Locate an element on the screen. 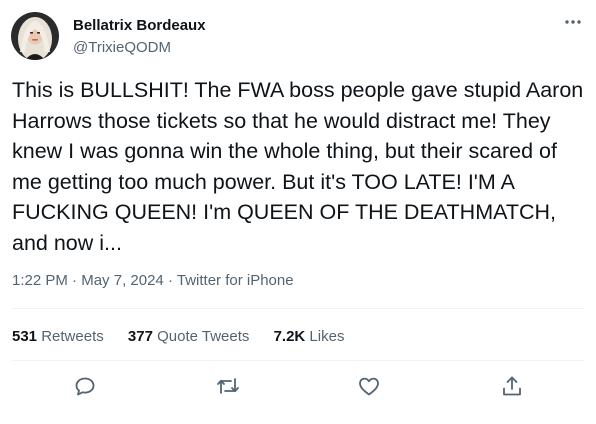 The width and height of the screenshot is (596, 424). retweet-button is located at coordinates (228, 386).